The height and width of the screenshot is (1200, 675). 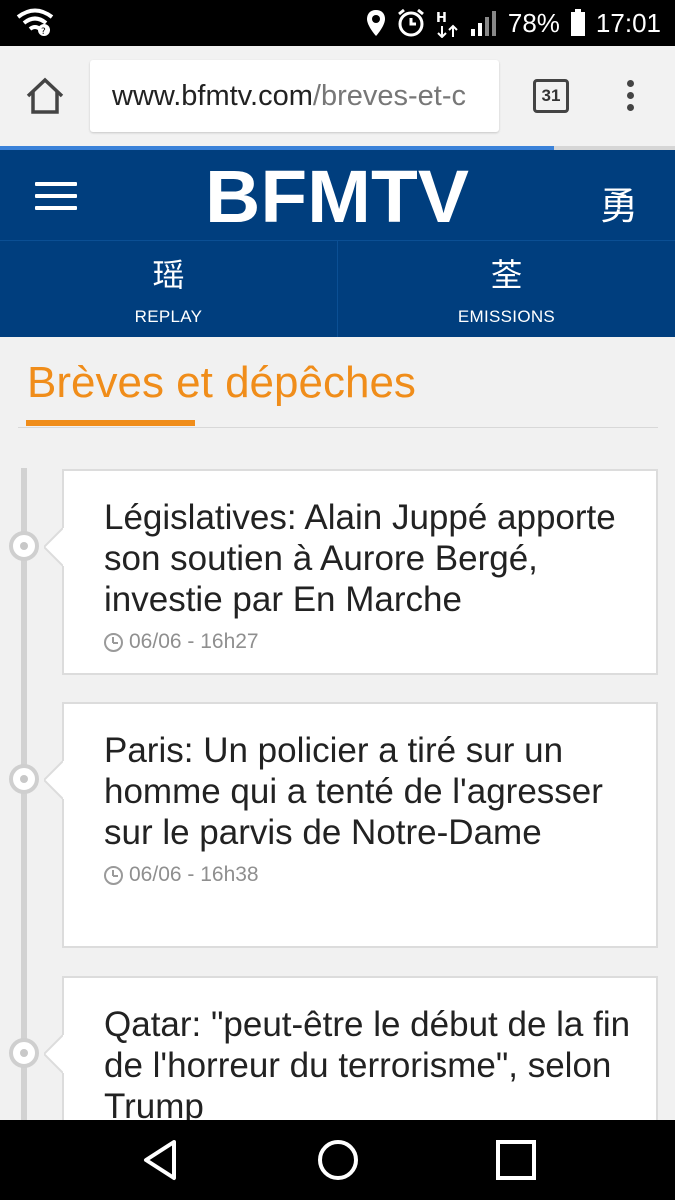 What do you see at coordinates (212, 96) in the screenshot?
I see `url-host: www.bfmtv.com` at bounding box center [212, 96].